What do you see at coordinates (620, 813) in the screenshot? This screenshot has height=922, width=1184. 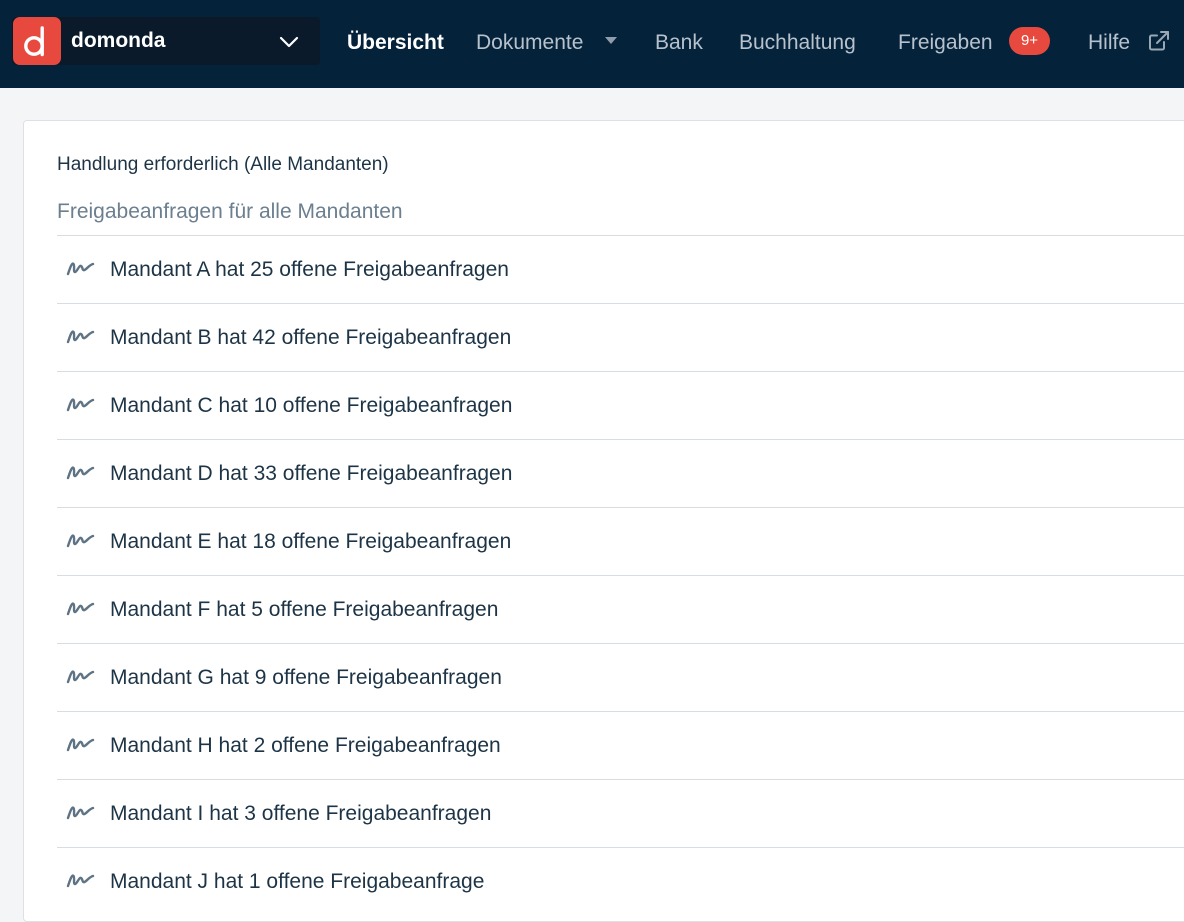 I see `approval-request-item: Mandant I hat 3 offene Freigabeanfragen` at bounding box center [620, 813].